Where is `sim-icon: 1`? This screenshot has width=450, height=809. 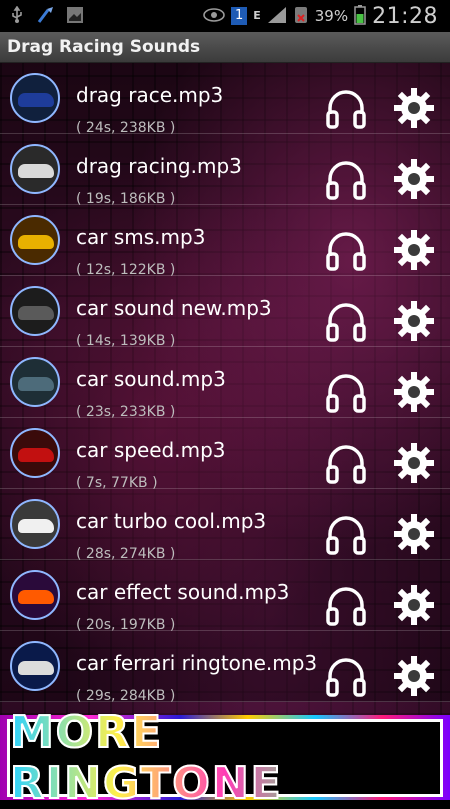
sim-icon: 1 is located at coordinates (239, 16).